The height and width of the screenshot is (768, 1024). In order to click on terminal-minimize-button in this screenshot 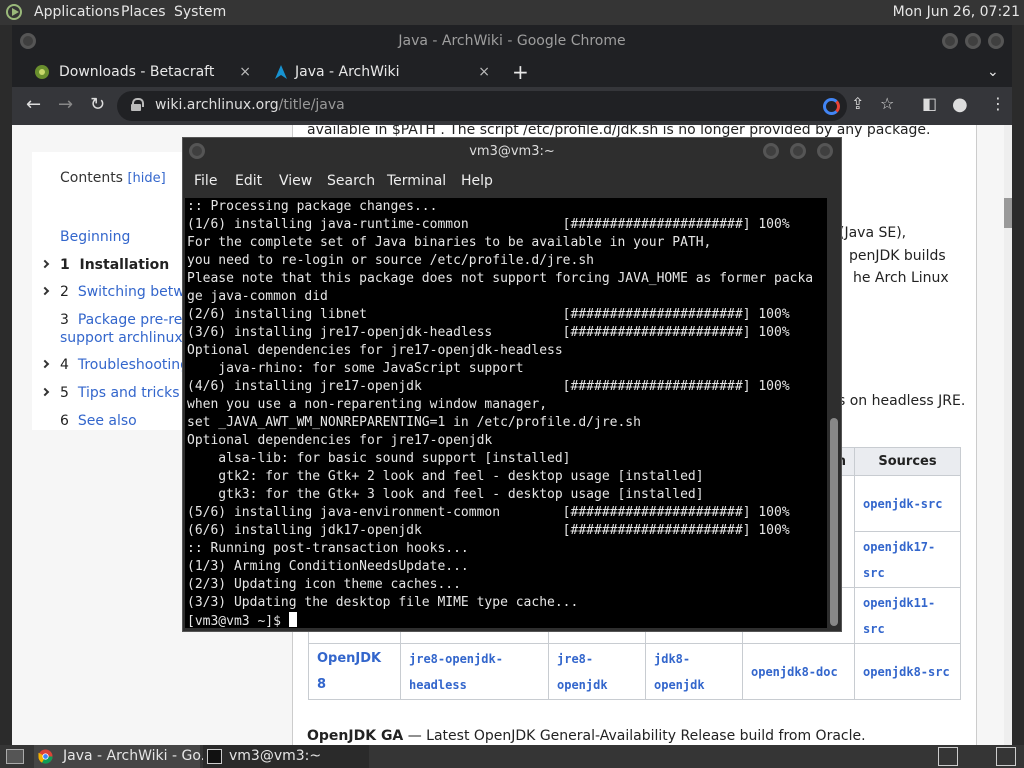, I will do `click(771, 151)`.